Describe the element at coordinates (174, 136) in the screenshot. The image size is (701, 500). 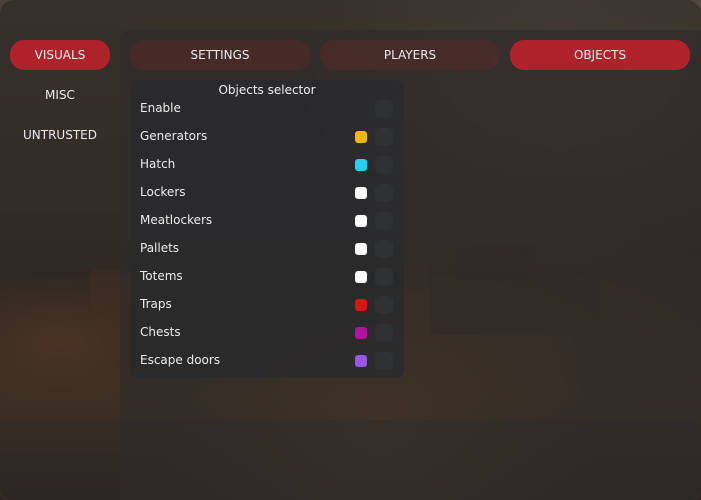
I see `option-label: Generators` at that location.